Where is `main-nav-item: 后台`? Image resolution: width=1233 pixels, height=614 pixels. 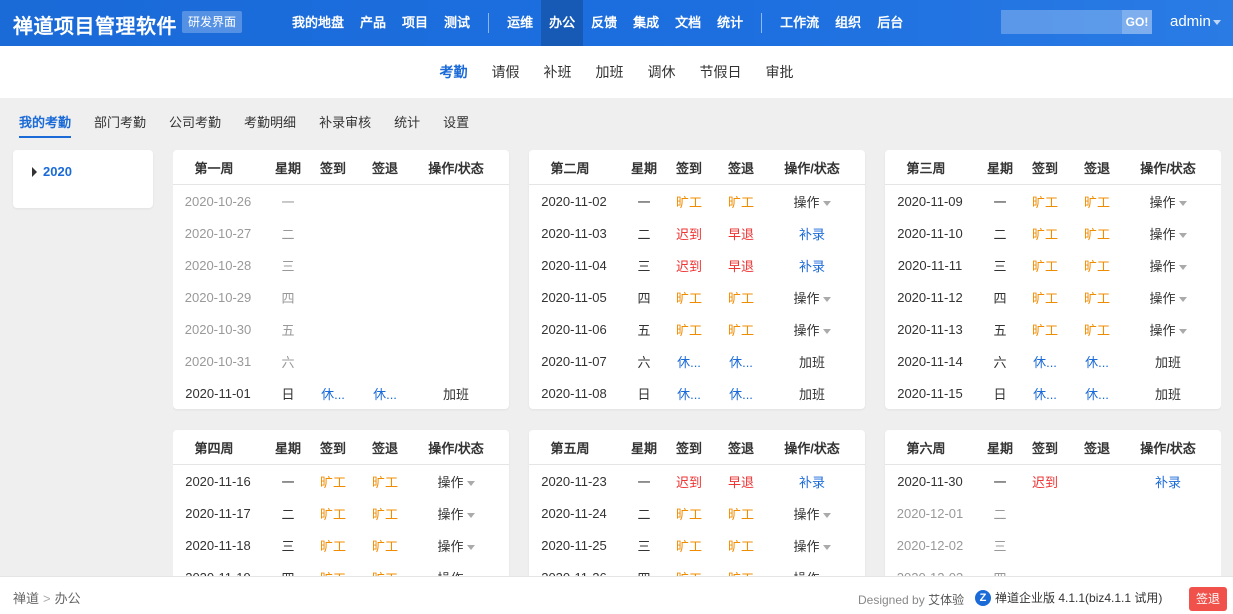
main-nav-item: 后台 is located at coordinates (890, 23).